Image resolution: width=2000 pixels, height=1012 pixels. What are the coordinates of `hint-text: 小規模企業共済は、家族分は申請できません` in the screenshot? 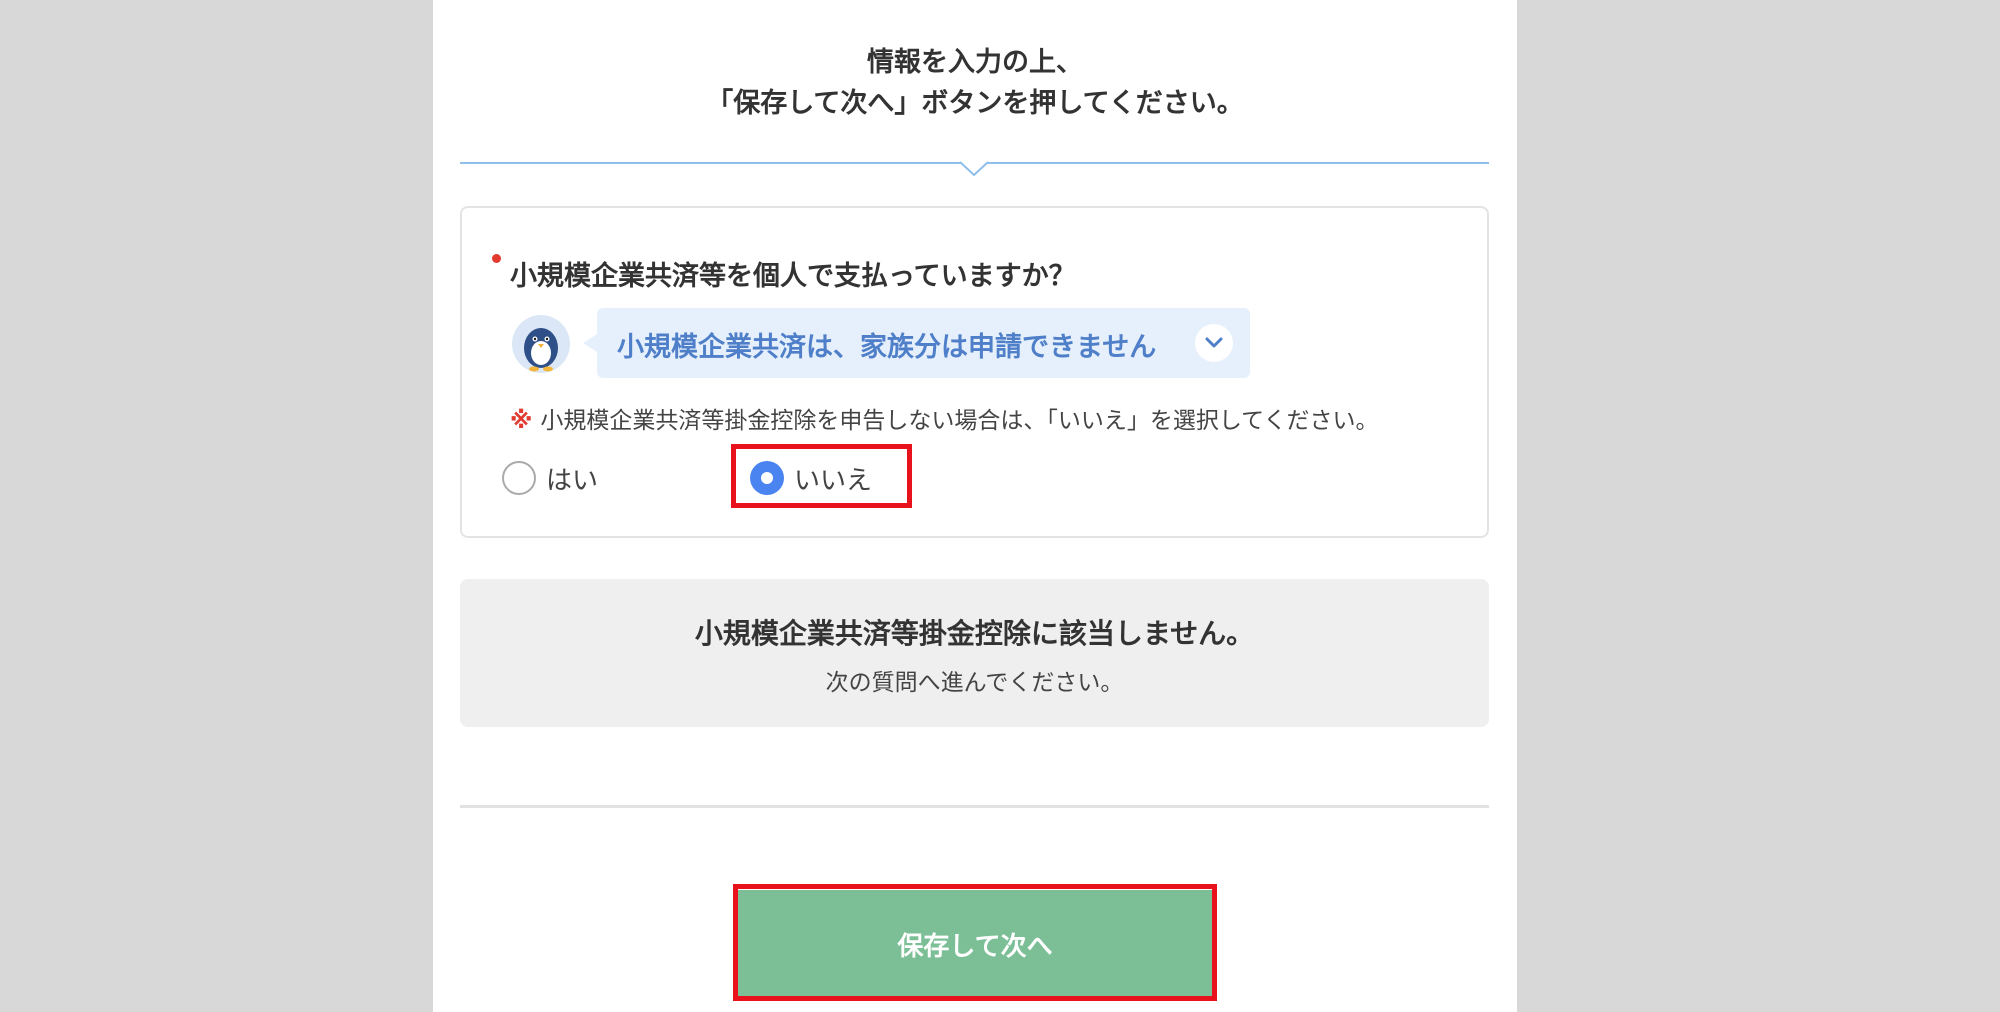 It's located at (887, 347).